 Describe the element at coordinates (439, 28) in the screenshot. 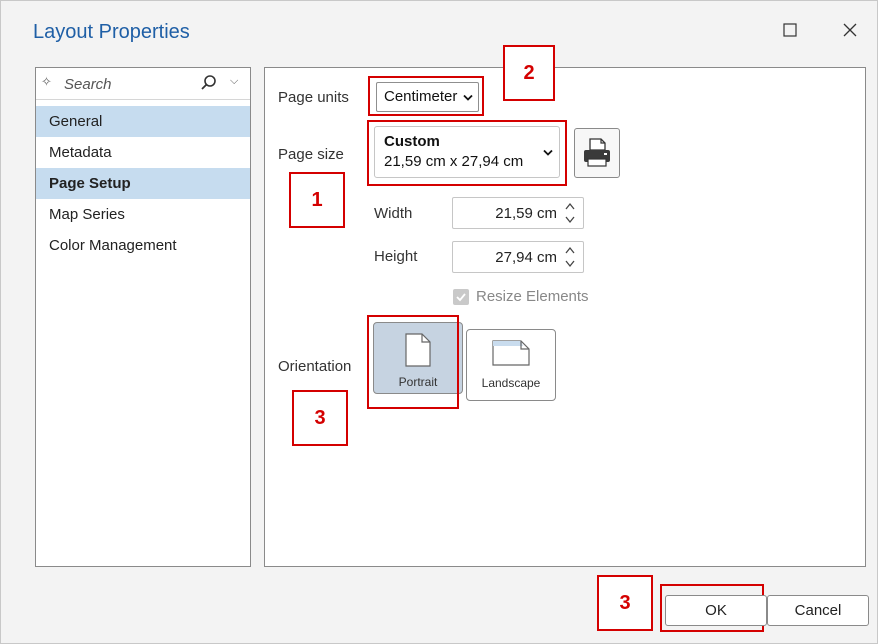

I see `title-bar: Layout Properties` at that location.